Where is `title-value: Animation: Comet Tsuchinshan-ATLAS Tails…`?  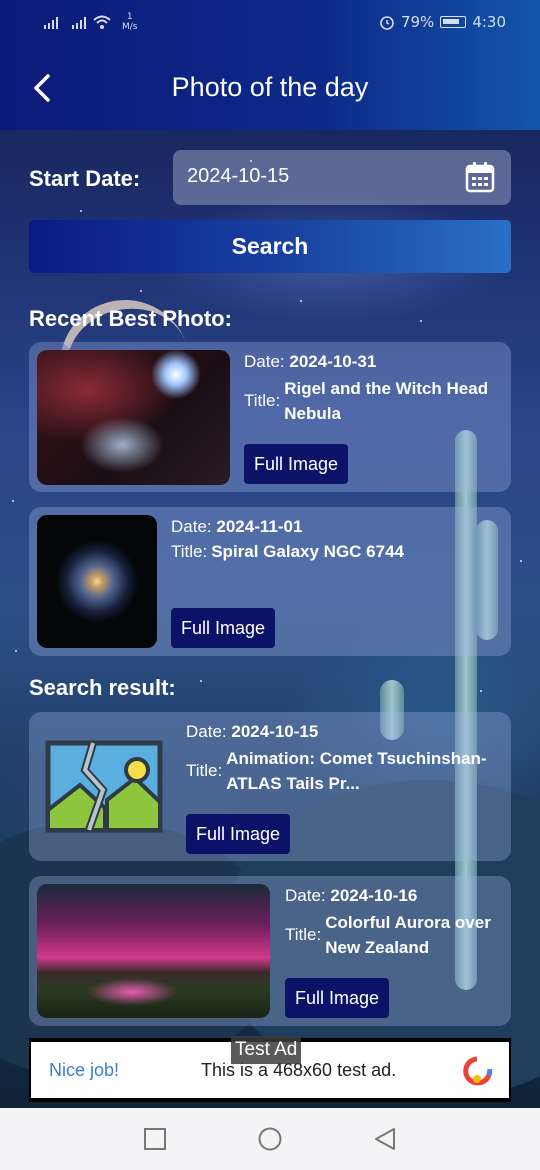 title-value: Animation: Comet Tsuchinshan-ATLAS Tails… is located at coordinates (356, 771).